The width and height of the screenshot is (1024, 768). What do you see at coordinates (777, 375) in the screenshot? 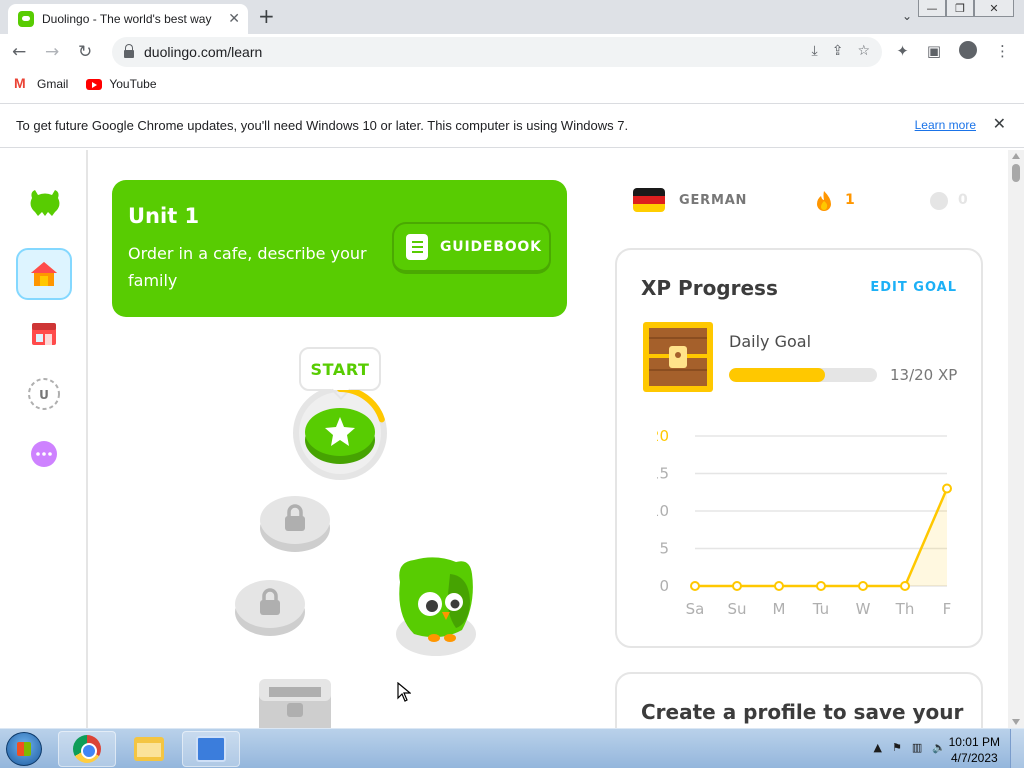
I see `daily-goal-progress-fill` at bounding box center [777, 375].